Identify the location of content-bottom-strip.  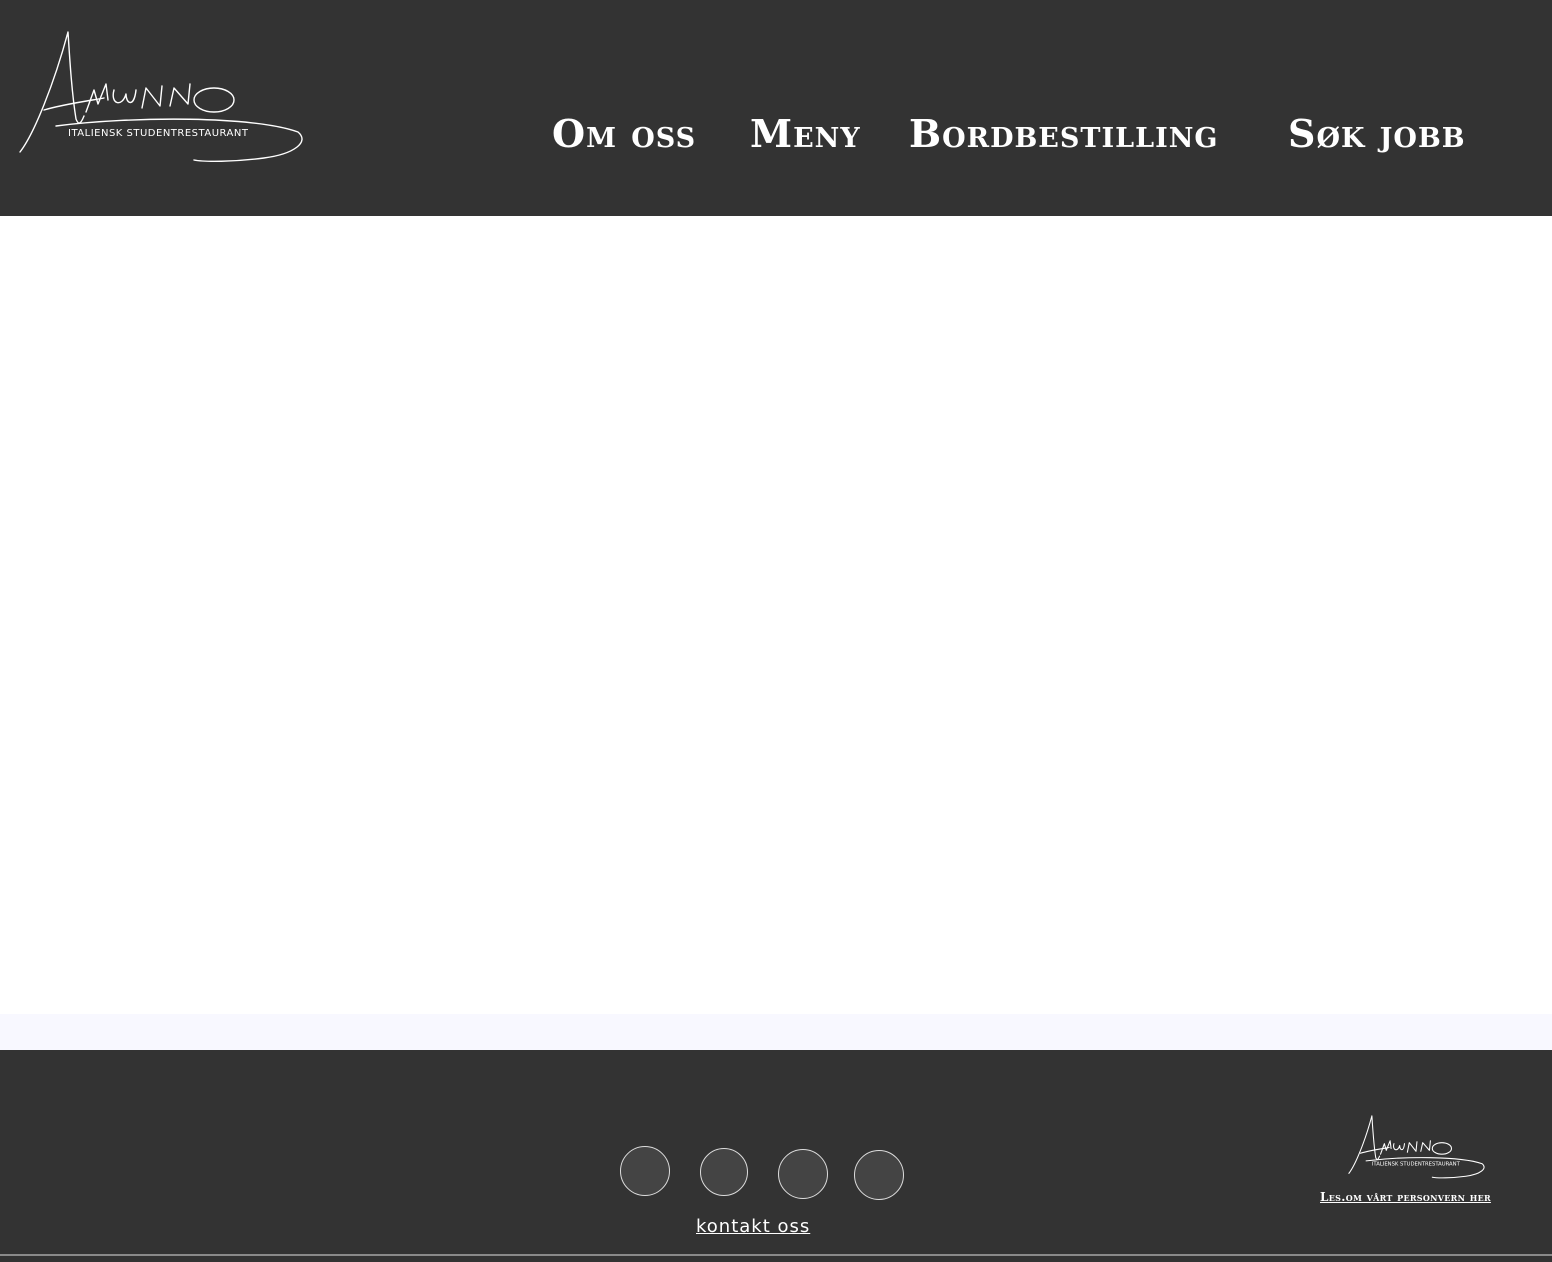
(776, 1032).